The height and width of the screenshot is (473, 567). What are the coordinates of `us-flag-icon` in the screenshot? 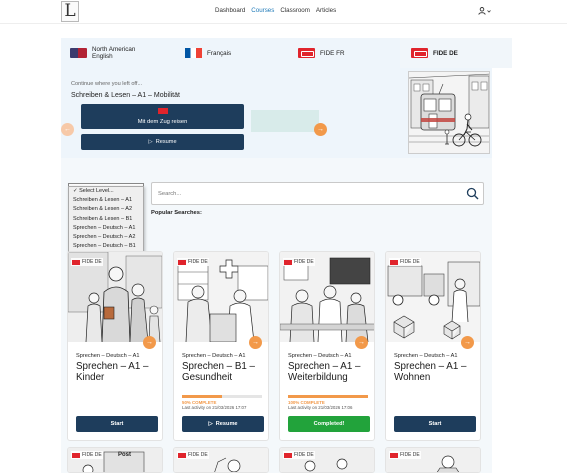 It's located at (78, 53).